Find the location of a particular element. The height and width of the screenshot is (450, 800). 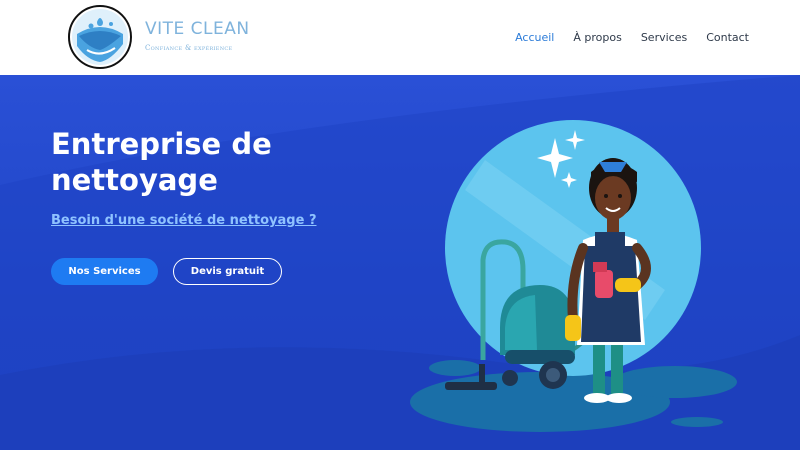

logo-icon is located at coordinates (100, 37).